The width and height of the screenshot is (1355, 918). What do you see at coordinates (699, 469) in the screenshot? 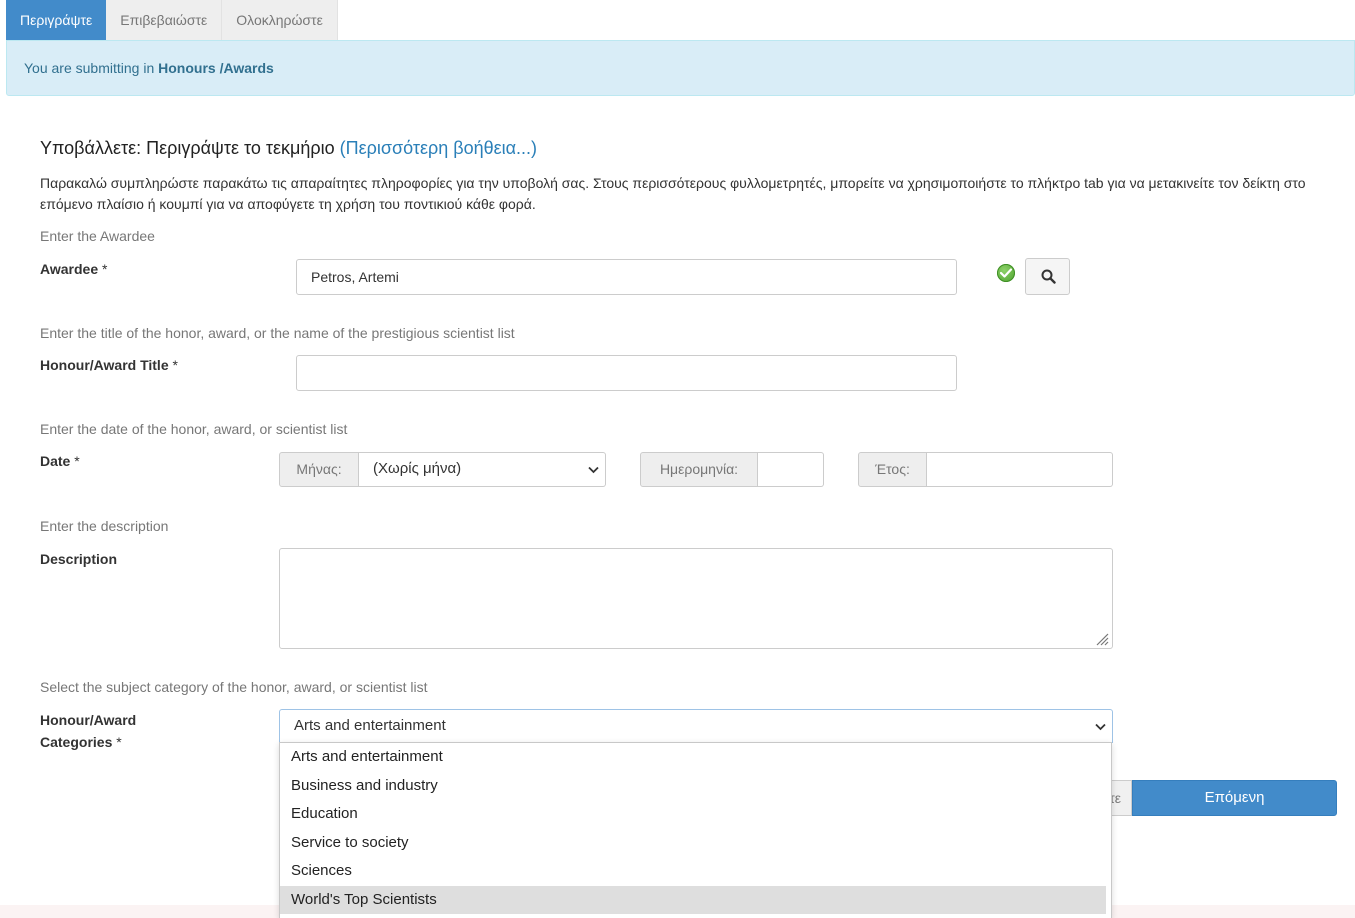
I see `day-addon: Ημερομηνία:` at bounding box center [699, 469].